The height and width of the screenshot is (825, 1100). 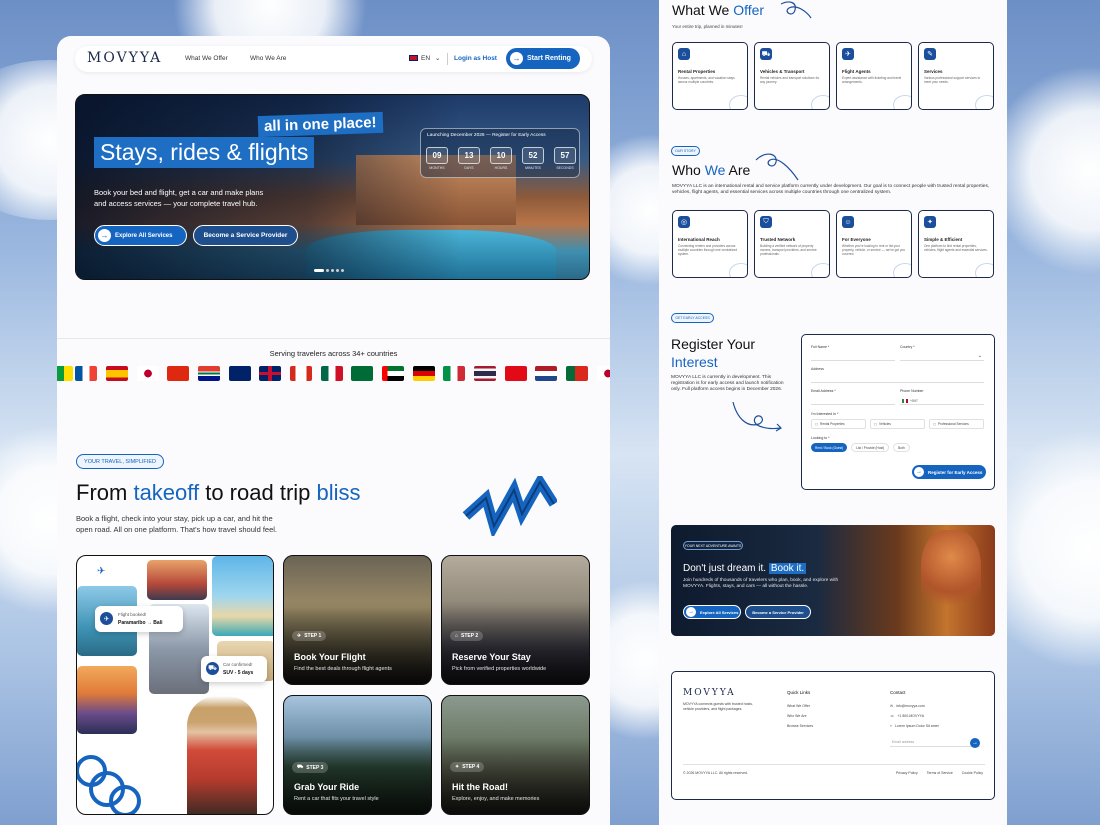 I want to click on step-badge: ✦ STEP 4, so click(x=467, y=767).